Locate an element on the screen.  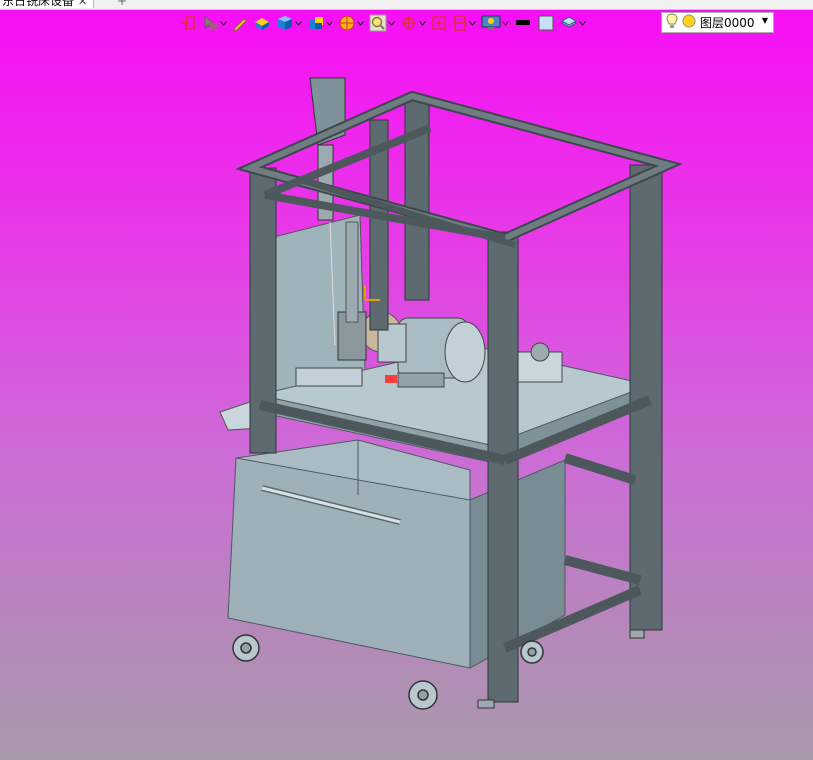
fit-view-icon is located at coordinates (439, 23).